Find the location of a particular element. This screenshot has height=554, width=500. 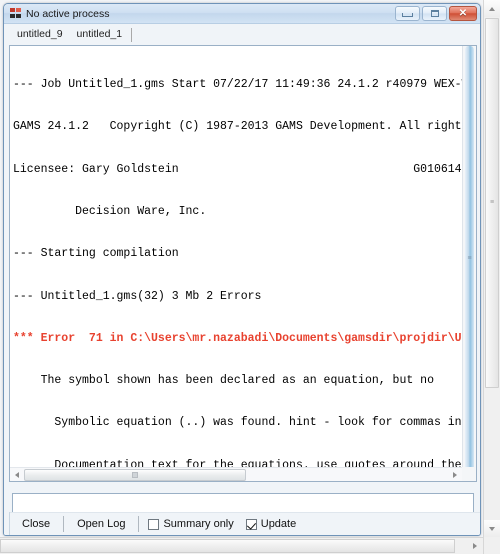

page-horizontal-scrollbar is located at coordinates (241, 545).